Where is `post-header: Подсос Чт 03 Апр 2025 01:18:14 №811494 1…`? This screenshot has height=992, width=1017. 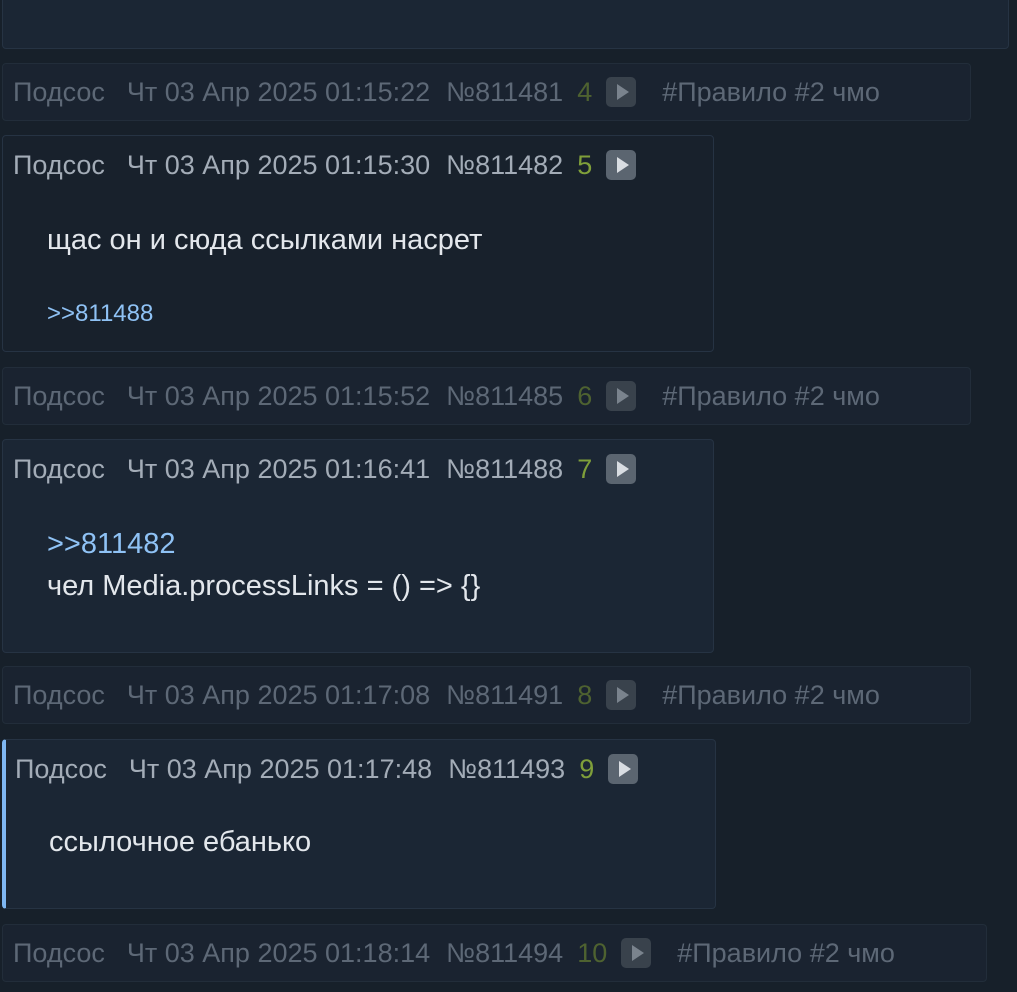 post-header: Подсос Чт 03 Апр 2025 01:18:14 №811494 1… is located at coordinates (454, 953).